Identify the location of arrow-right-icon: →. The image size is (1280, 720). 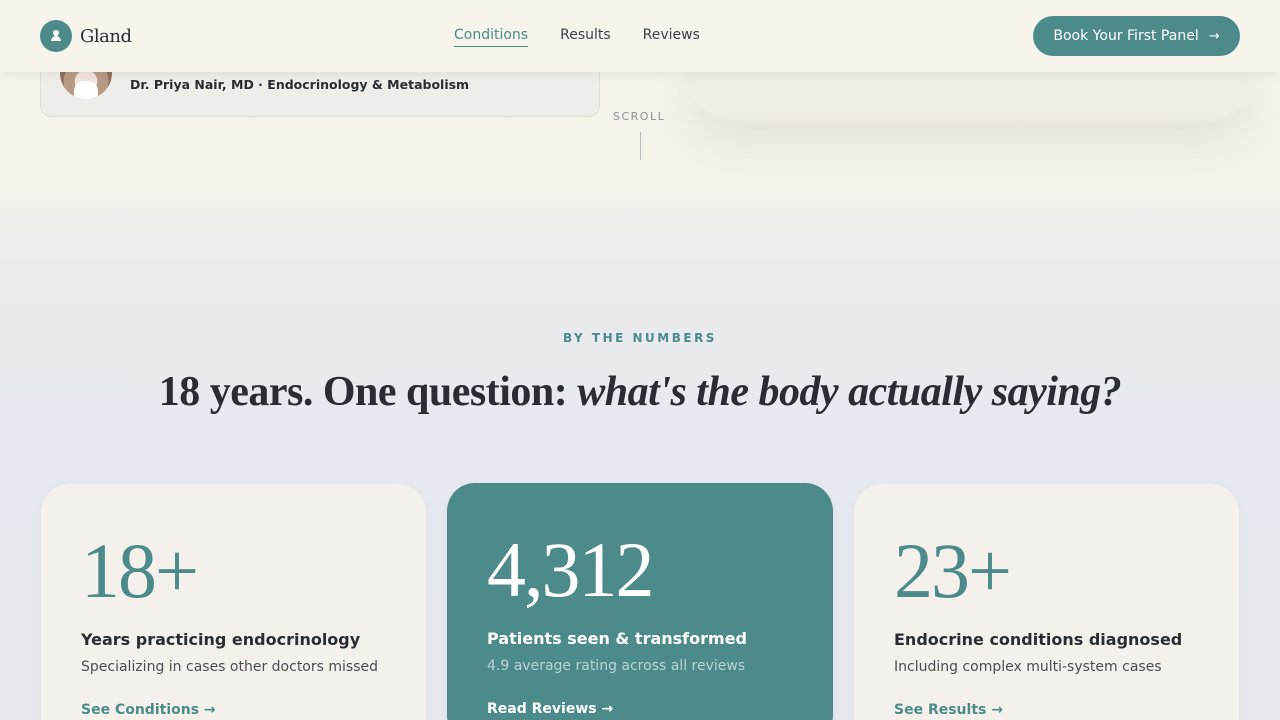
(1214, 36).